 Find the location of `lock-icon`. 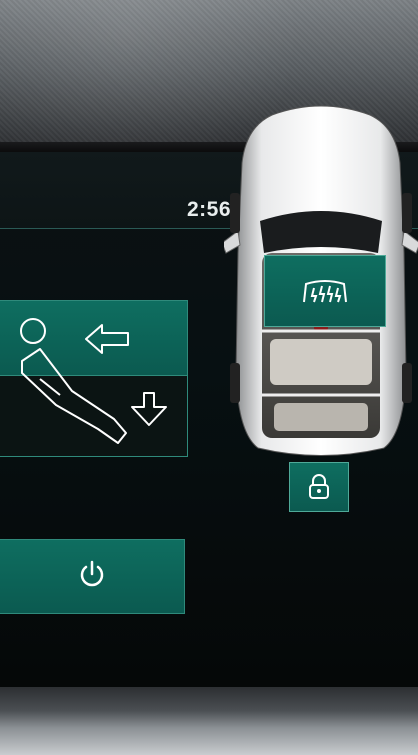

lock-icon is located at coordinates (319, 486).